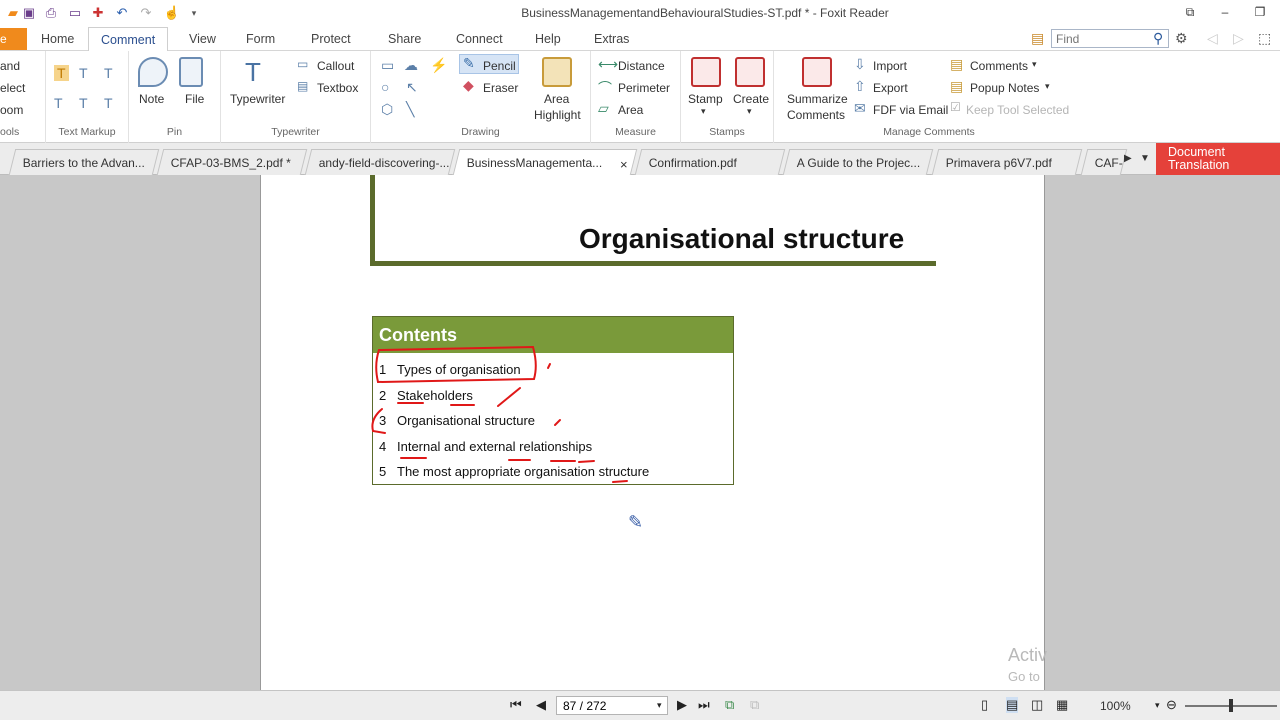 The height and width of the screenshot is (720, 1280). Describe the element at coordinates (817, 99) in the screenshot. I see `summarize-line1: Summarize` at that location.